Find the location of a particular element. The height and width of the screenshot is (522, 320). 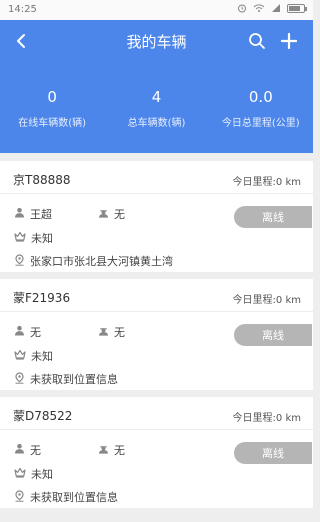

stat-value: 0.0 is located at coordinates (260, 97).